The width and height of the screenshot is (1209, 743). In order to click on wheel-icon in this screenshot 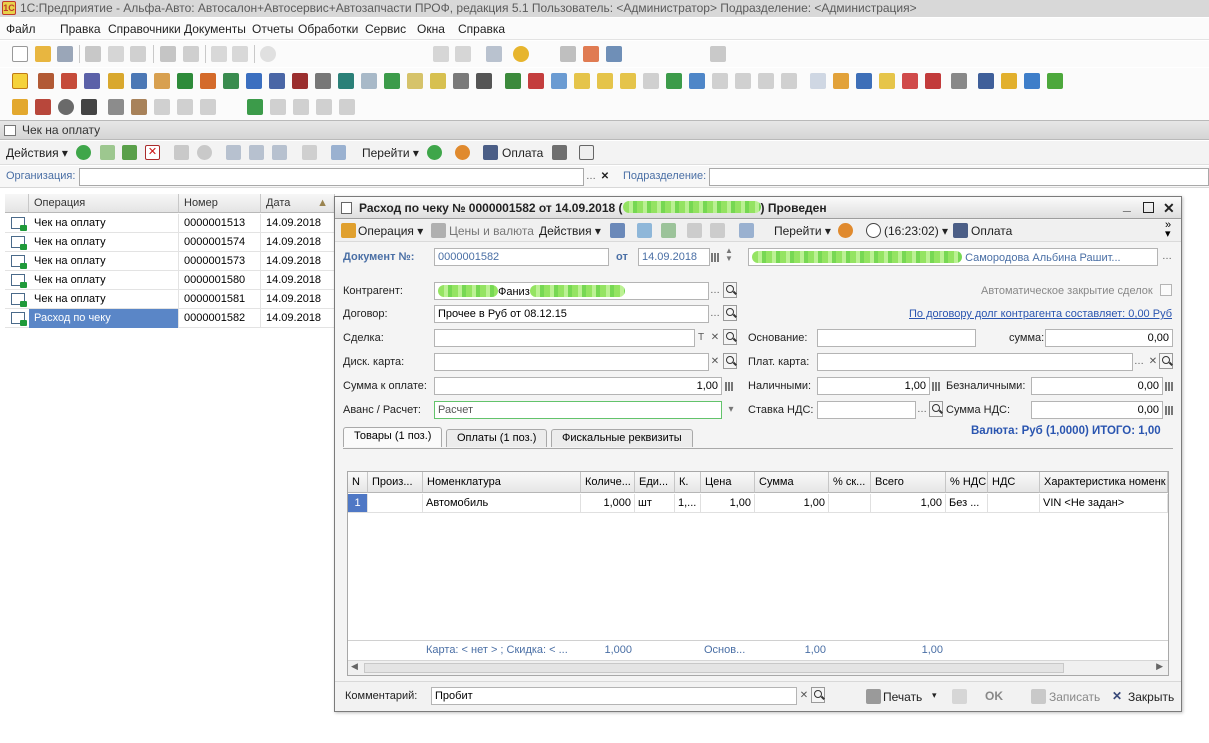, I will do `click(66, 107)`.